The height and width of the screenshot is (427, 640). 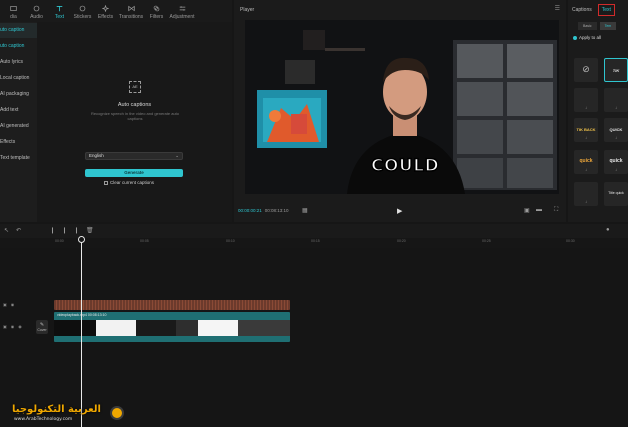 What do you see at coordinates (404, 166) in the screenshot?
I see `caption-overlay: COULD` at bounding box center [404, 166].